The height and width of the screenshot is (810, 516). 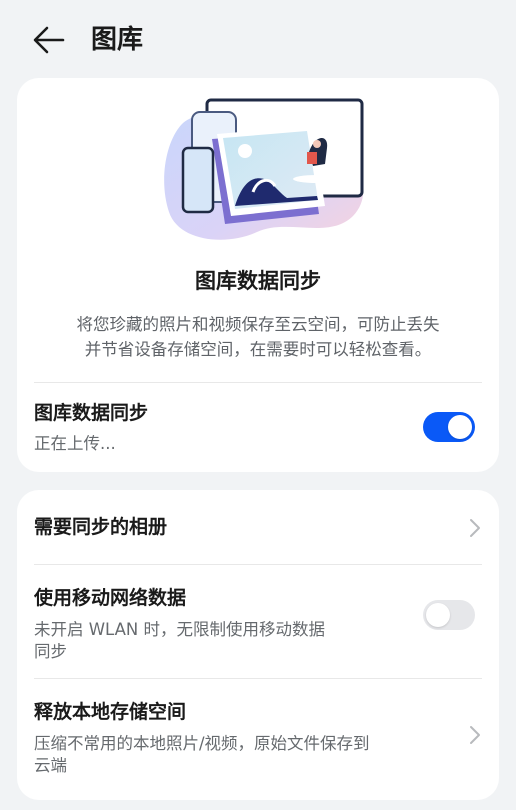 I want to click on mobile-data-description: 未开启 WLAN 时，无限制使用移动数据 同步, so click(x=179, y=641).